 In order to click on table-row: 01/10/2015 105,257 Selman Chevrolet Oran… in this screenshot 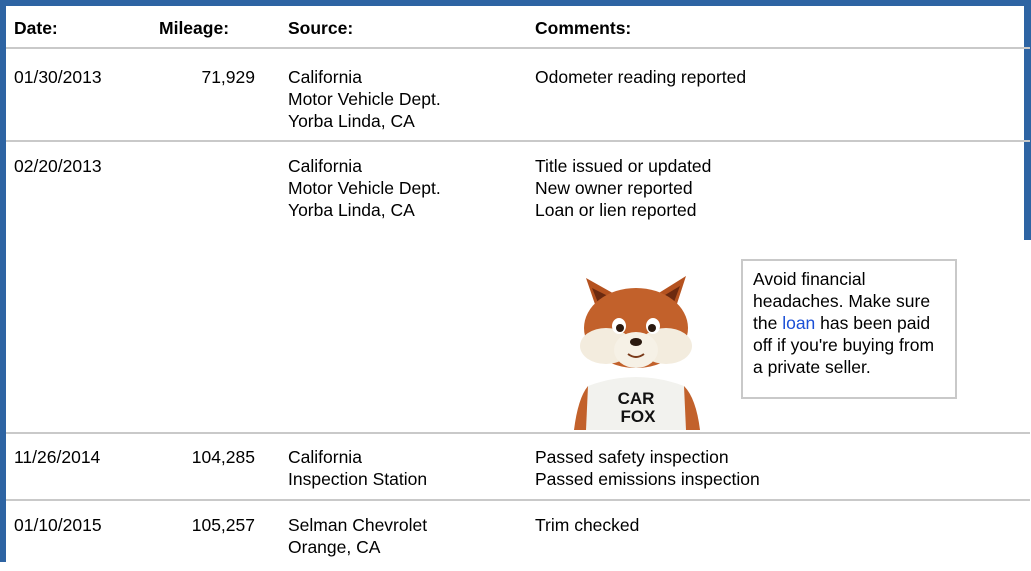, I will do `click(518, 536)`.